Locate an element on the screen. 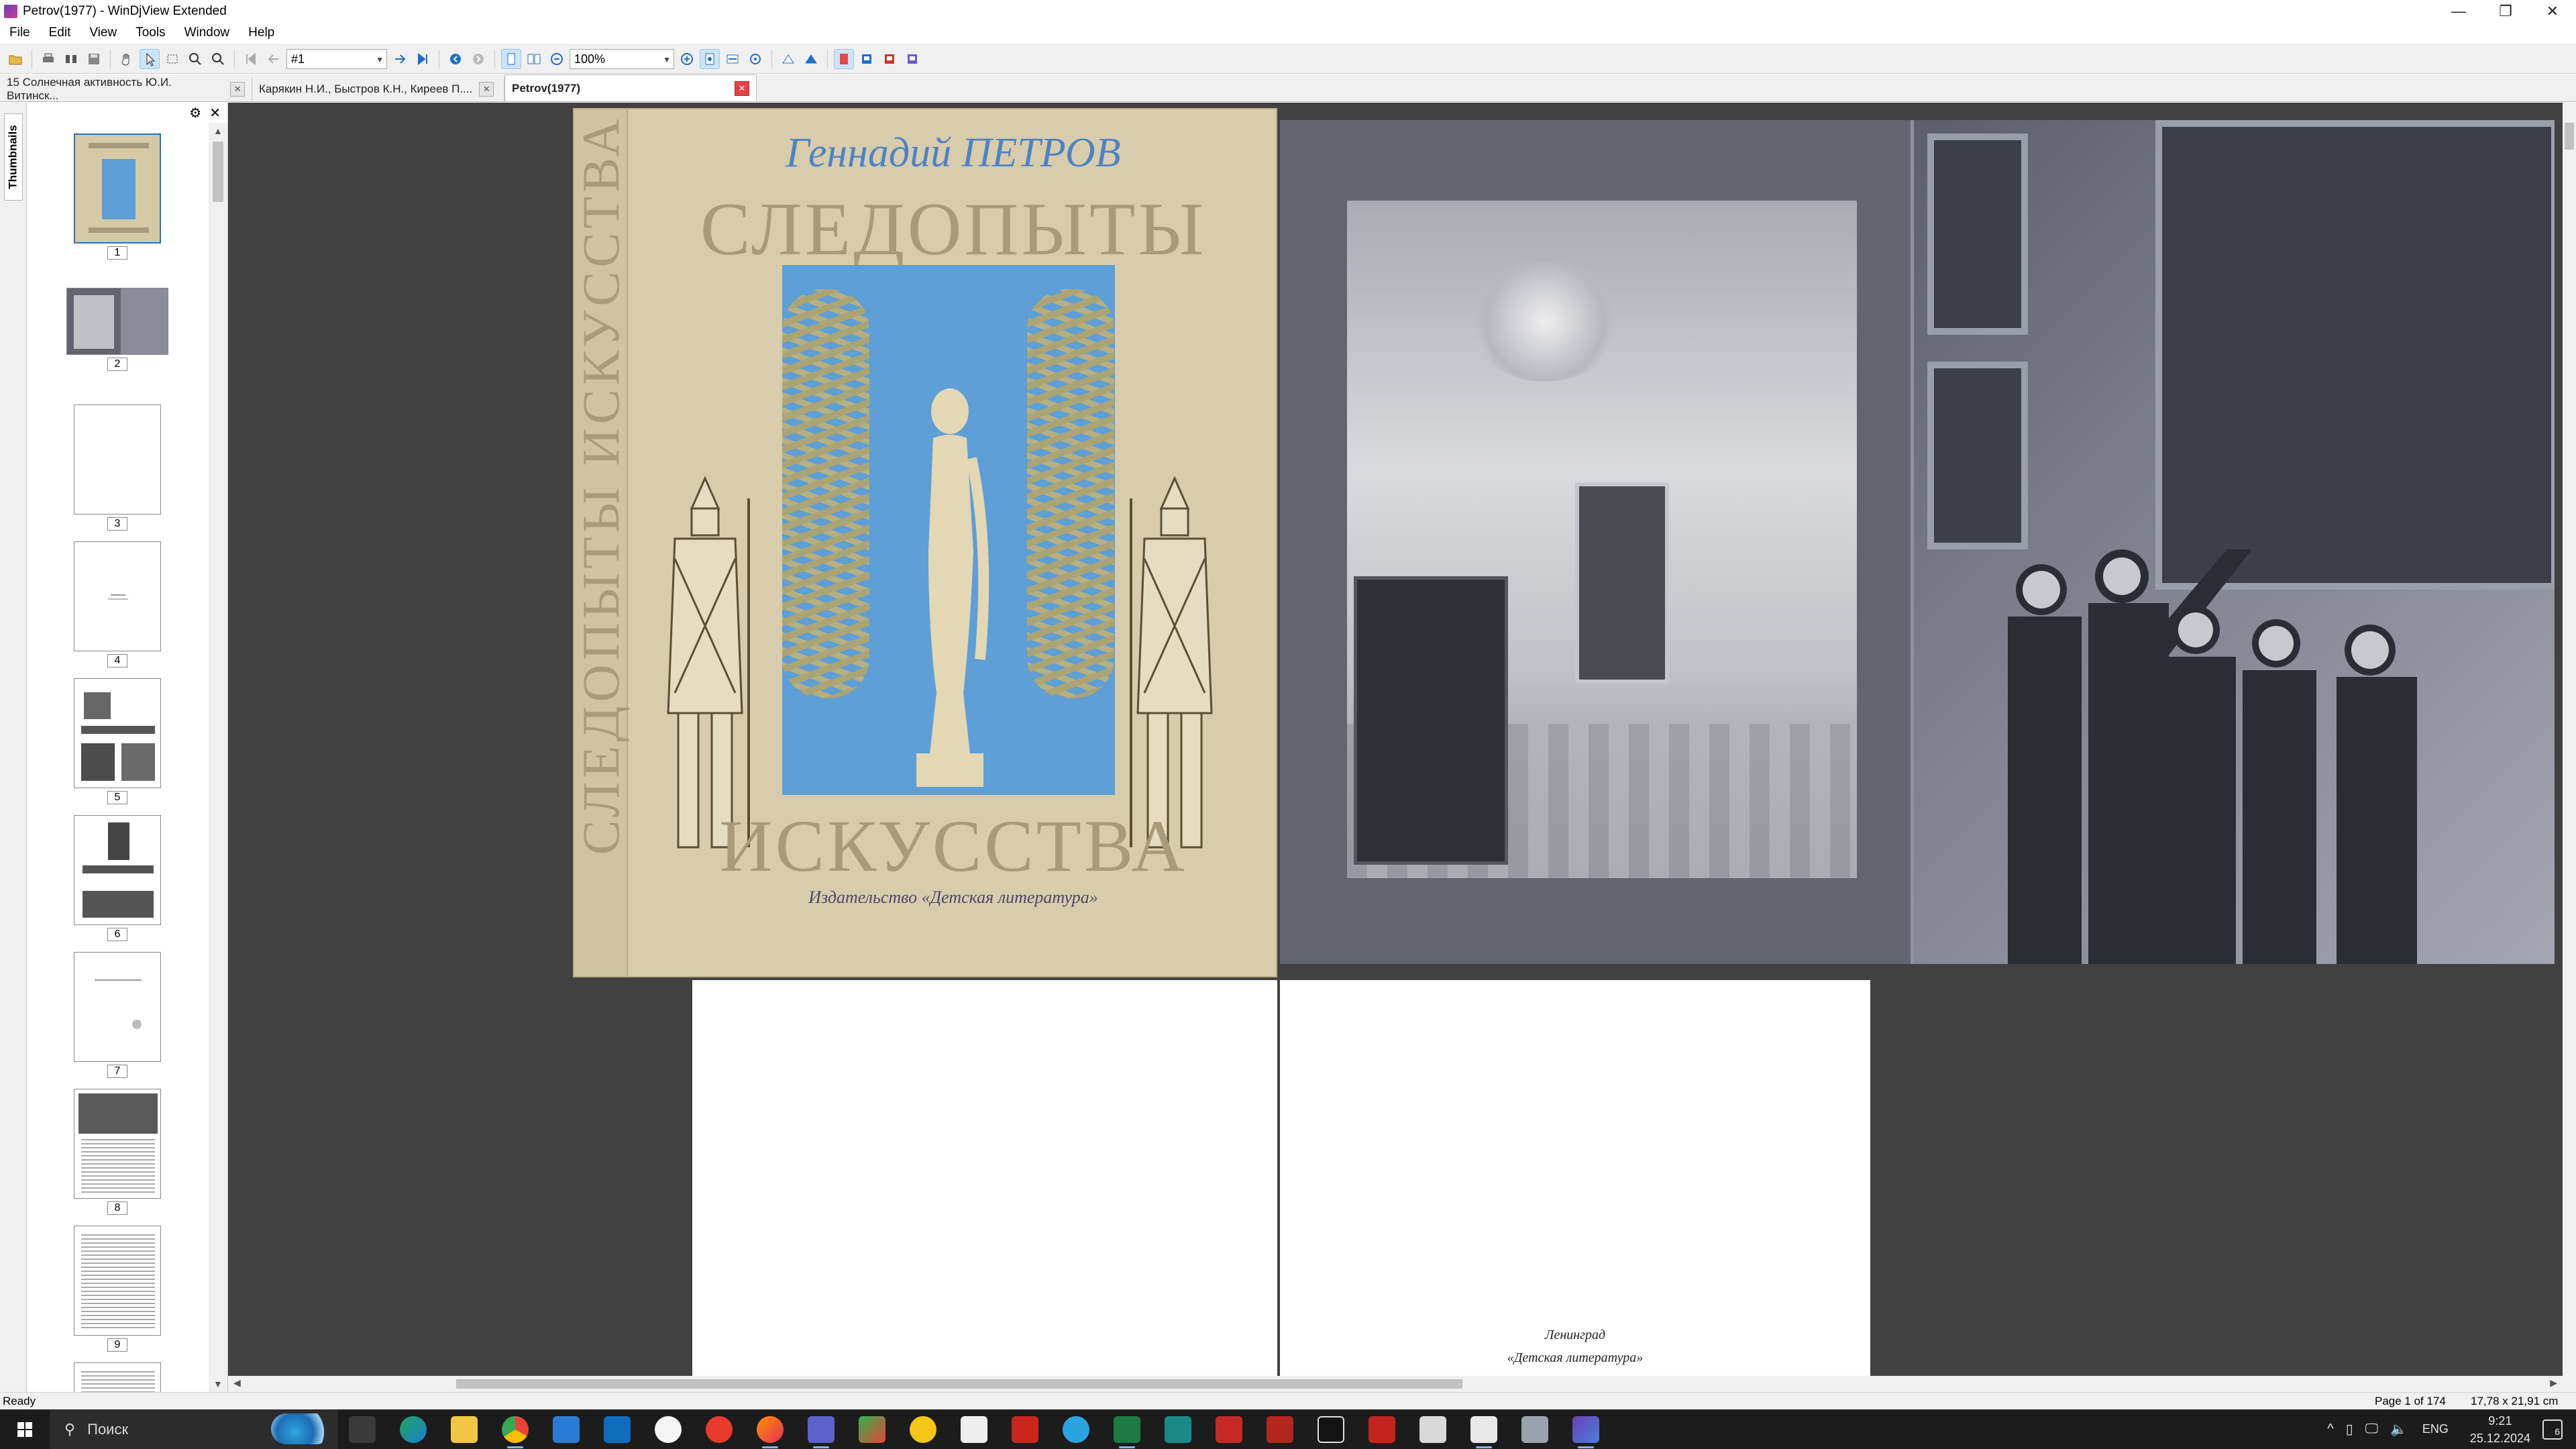 The height and width of the screenshot is (1449, 2576). thumbnail-page-1: 1 is located at coordinates (117, 196).